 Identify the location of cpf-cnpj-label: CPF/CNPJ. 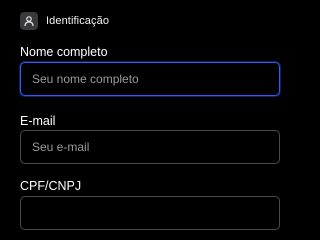
(51, 186).